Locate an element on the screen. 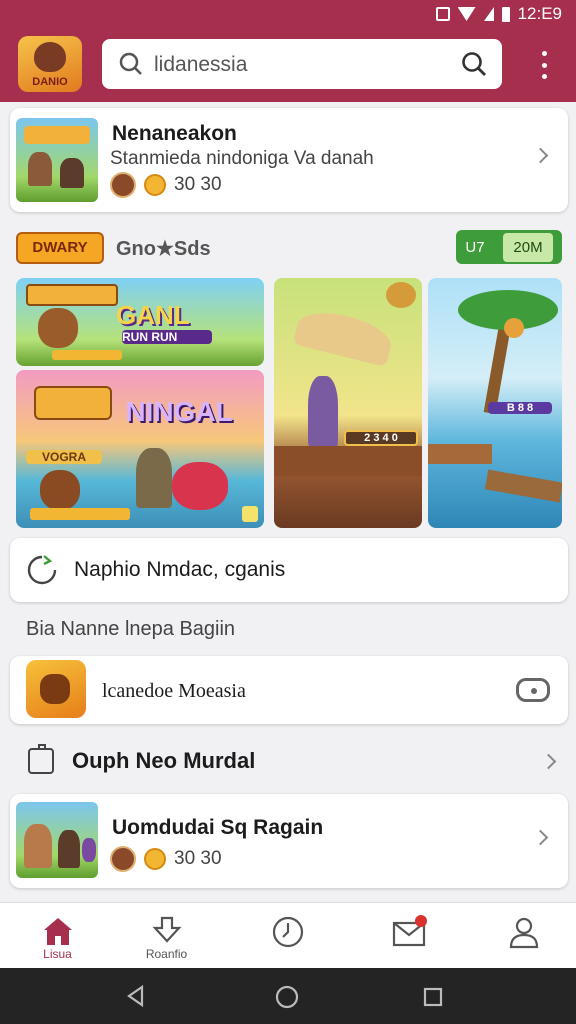 This screenshot has width=576, height=1024. tab-download-label: Roanfio is located at coordinates (166, 954).